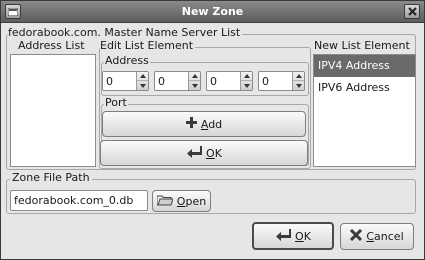  I want to click on edit-ok-button: OK, so click(204, 153).